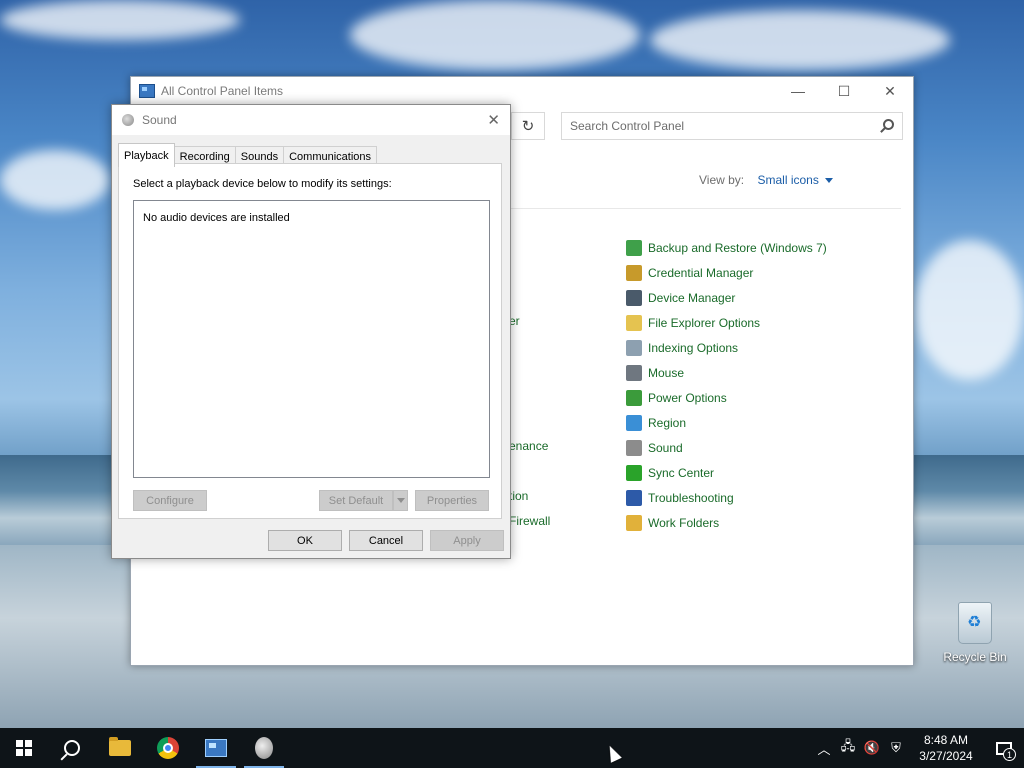 The height and width of the screenshot is (768, 1024). I want to click on system-tray: ︿ 🖧 🔇 ⛨ 8:48 AM 3/27/2024 1, so click(918, 748).